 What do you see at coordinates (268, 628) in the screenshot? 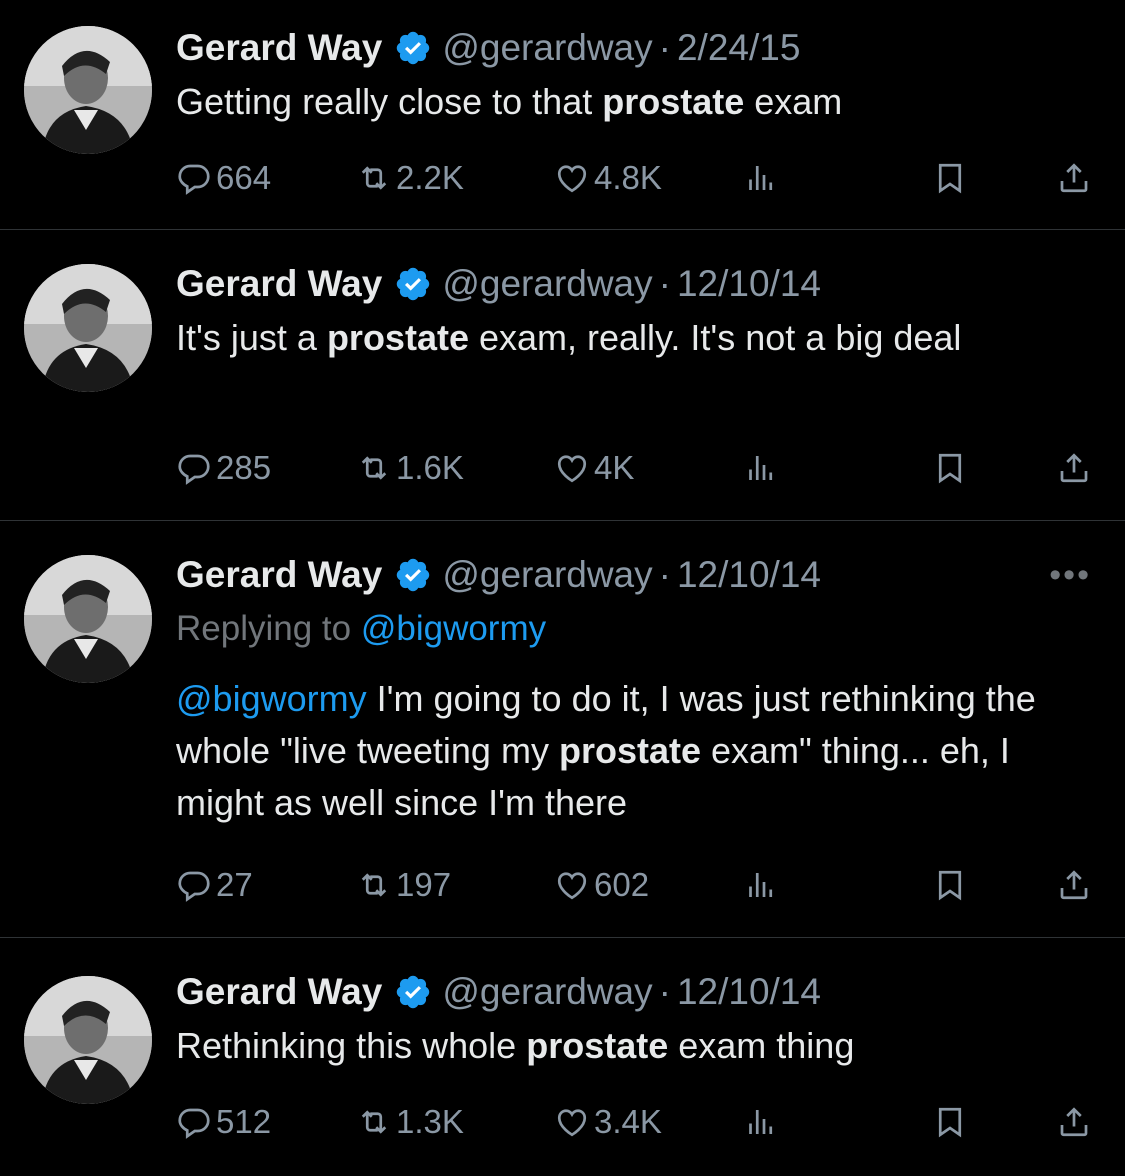
I see `replying-label: Replying to` at bounding box center [268, 628].